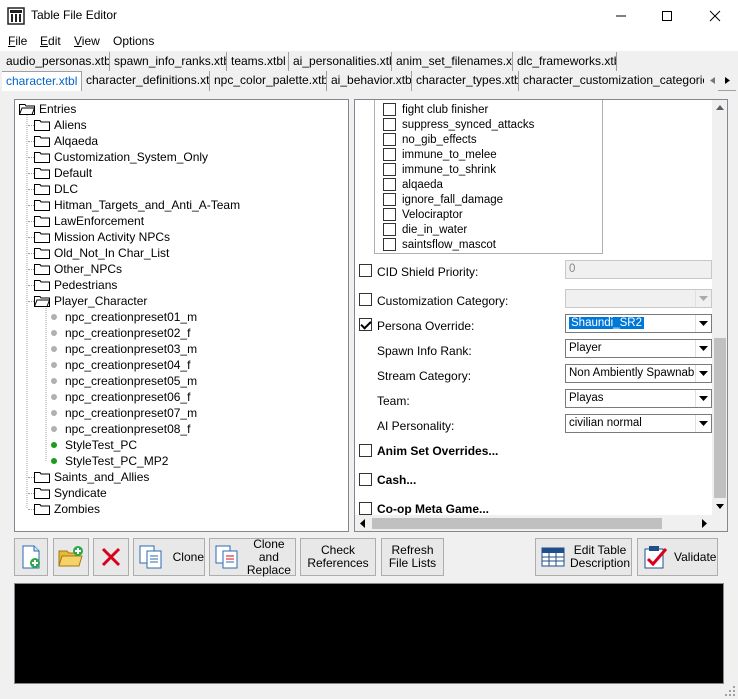 The width and height of the screenshot is (738, 699). What do you see at coordinates (87, 41) in the screenshot?
I see `menu-view: View` at bounding box center [87, 41].